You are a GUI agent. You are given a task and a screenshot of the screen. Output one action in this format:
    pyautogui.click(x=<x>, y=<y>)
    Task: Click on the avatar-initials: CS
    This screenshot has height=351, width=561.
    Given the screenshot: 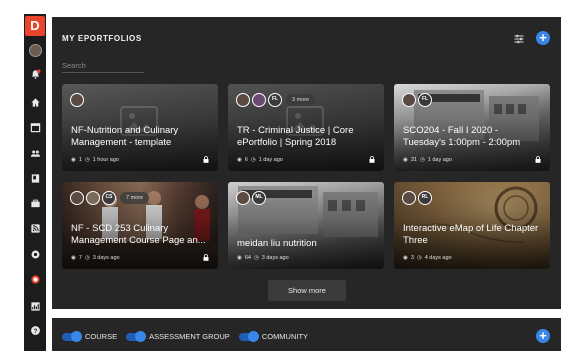 What is the action you would take?
    pyautogui.click(x=109, y=198)
    